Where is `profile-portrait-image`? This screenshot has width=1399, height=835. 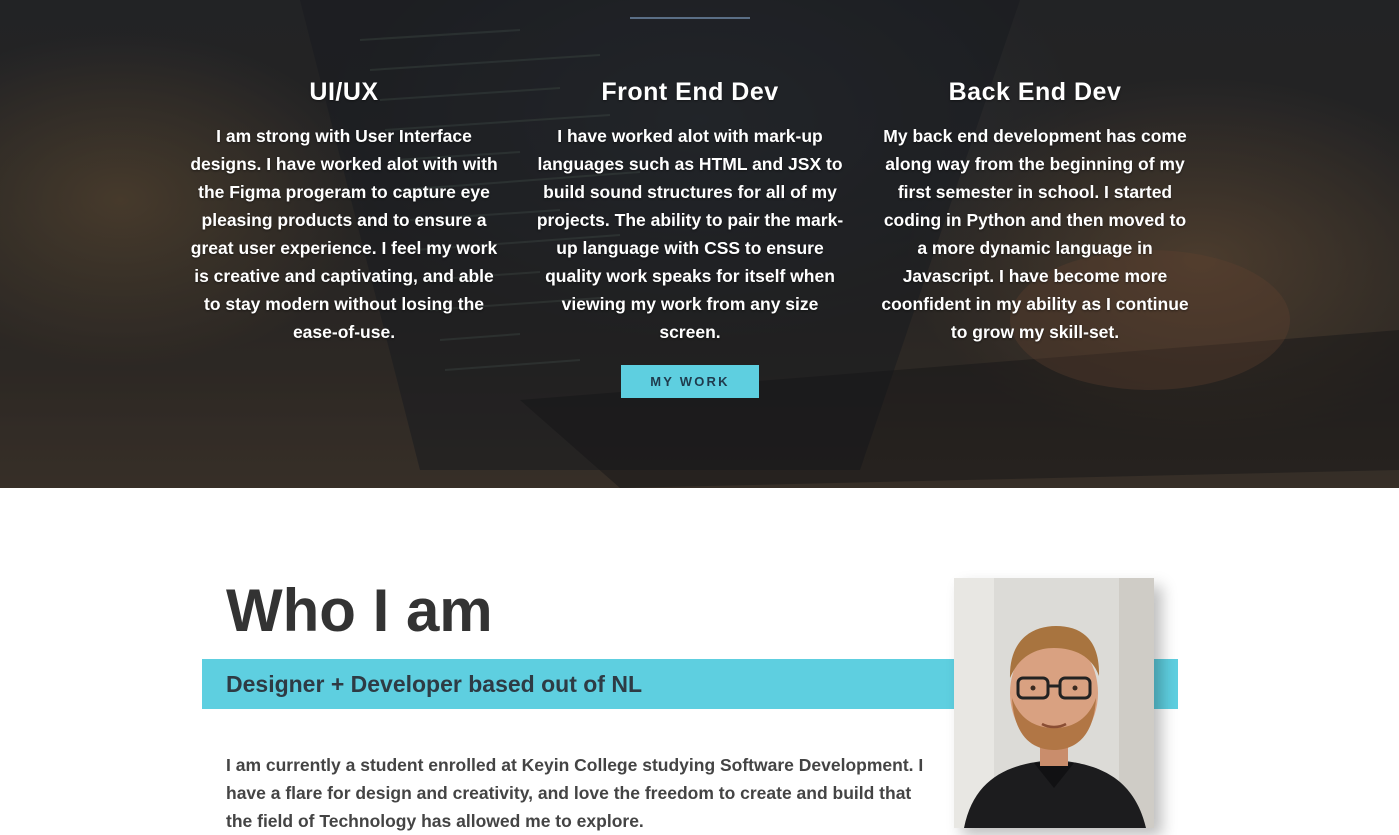 profile-portrait-image is located at coordinates (1054, 703).